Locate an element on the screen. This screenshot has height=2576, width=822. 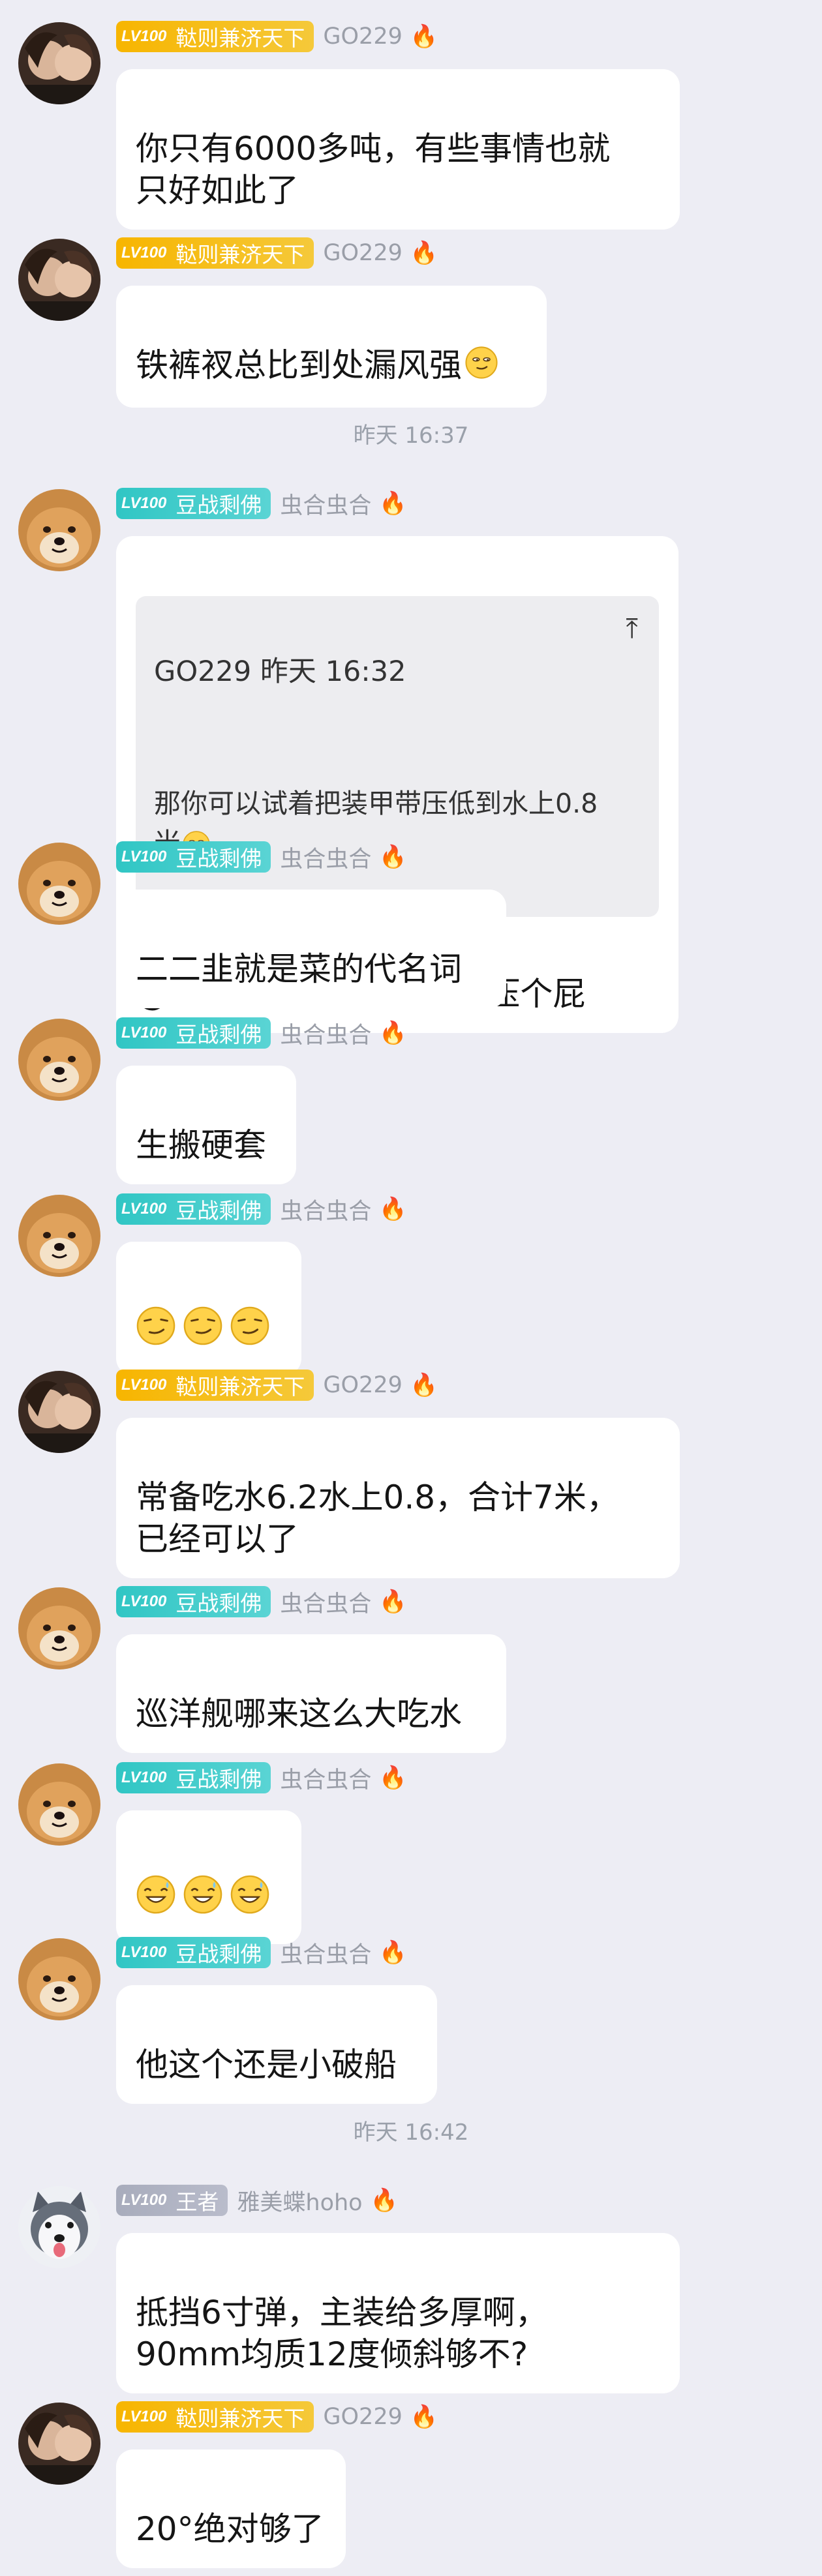
message-bubble: 常备吃水6.2水上0.8，合计7米， 已经可以了 is located at coordinates (398, 1498).